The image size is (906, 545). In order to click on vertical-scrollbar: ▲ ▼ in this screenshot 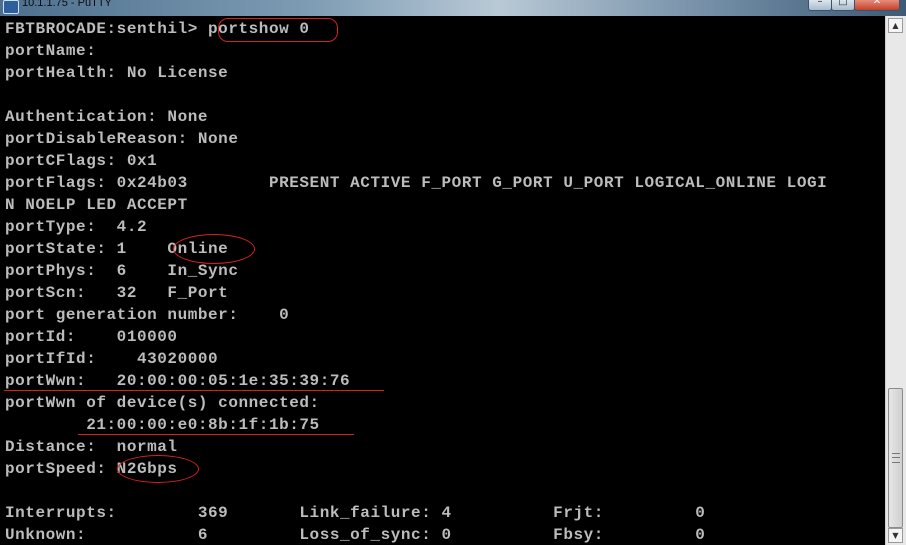, I will do `click(895, 280)`.